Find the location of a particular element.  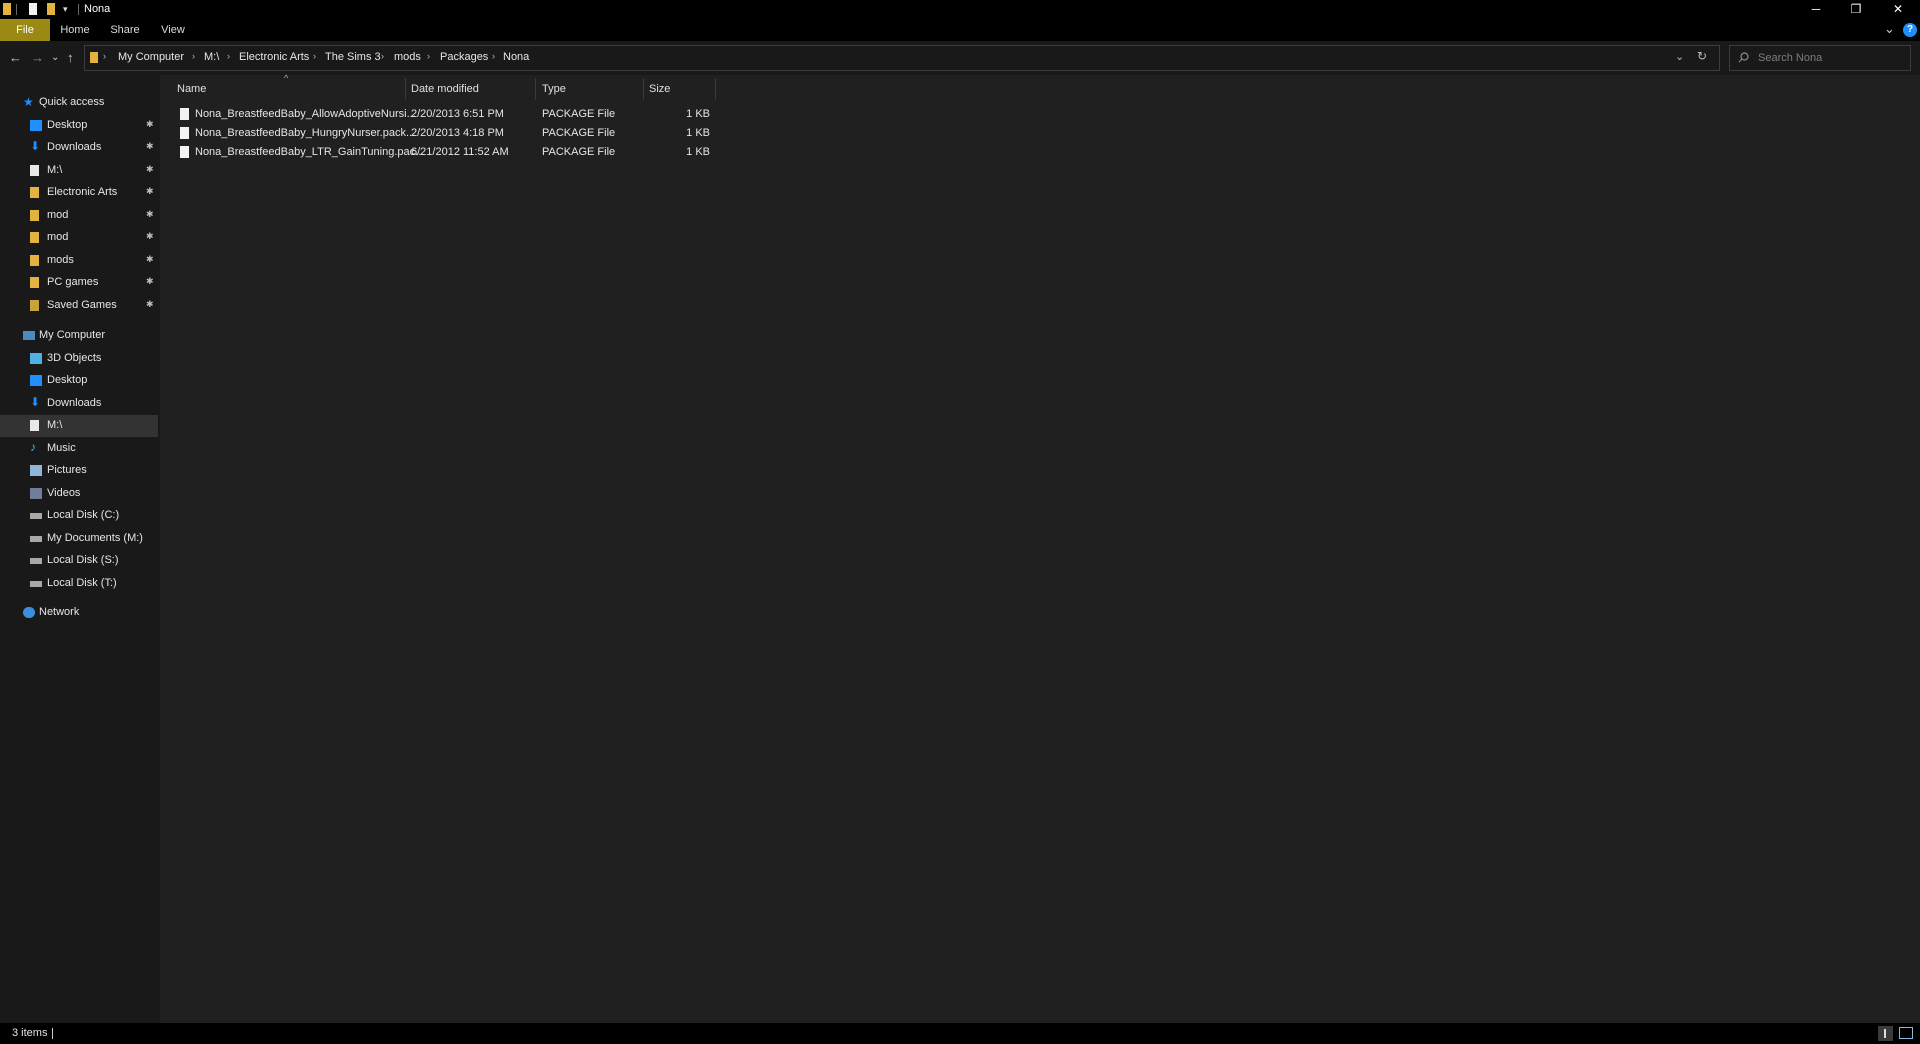

nav-qa-mod: mod ✱ is located at coordinates (79, 216).